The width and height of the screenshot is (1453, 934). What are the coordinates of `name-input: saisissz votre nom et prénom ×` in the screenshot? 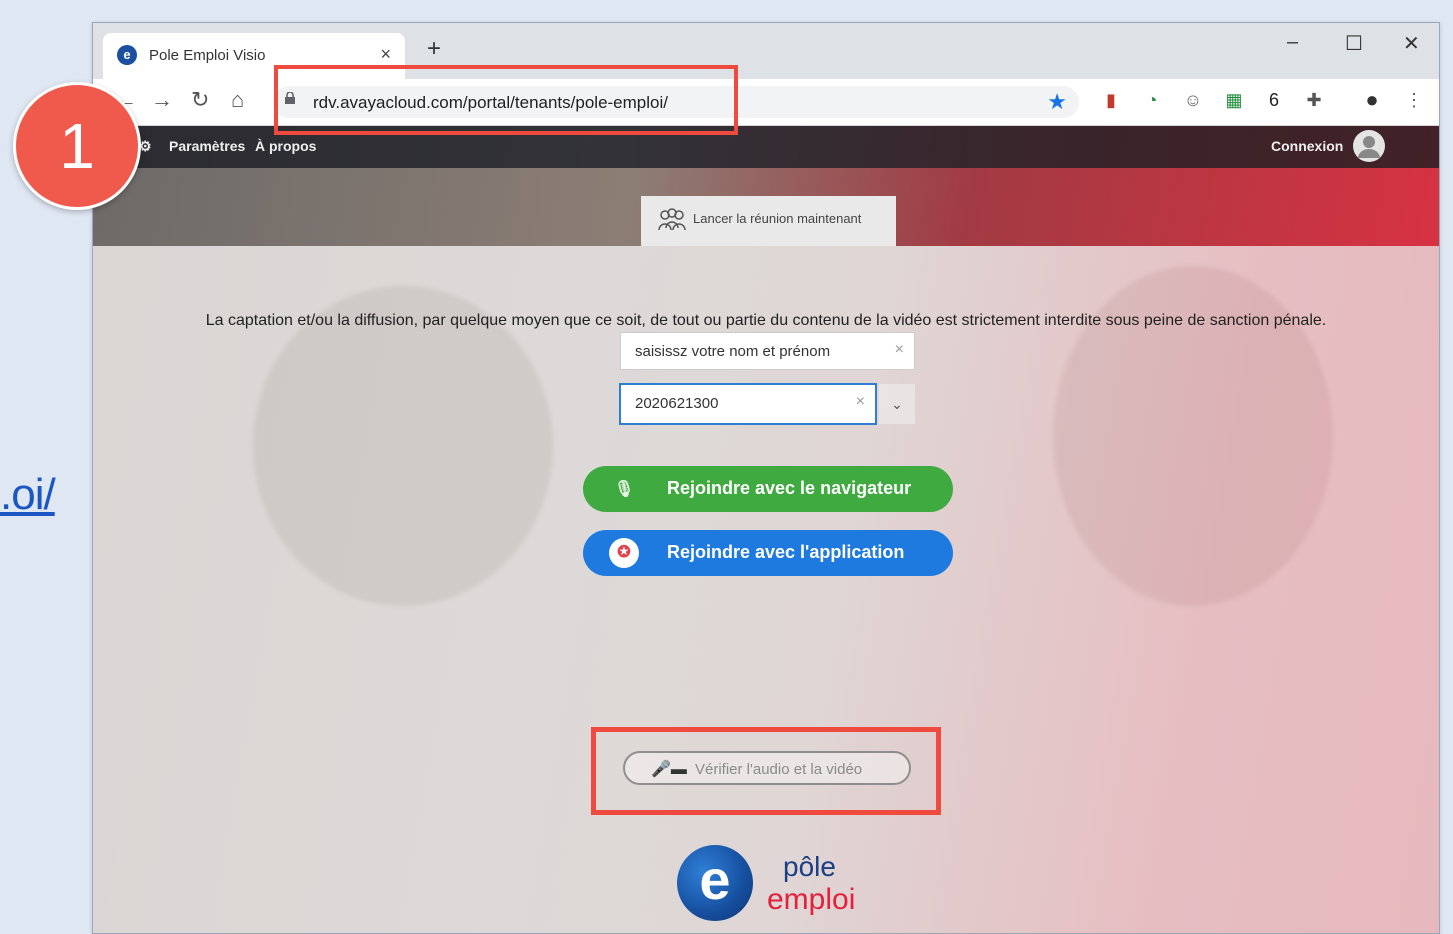 It's located at (767, 351).